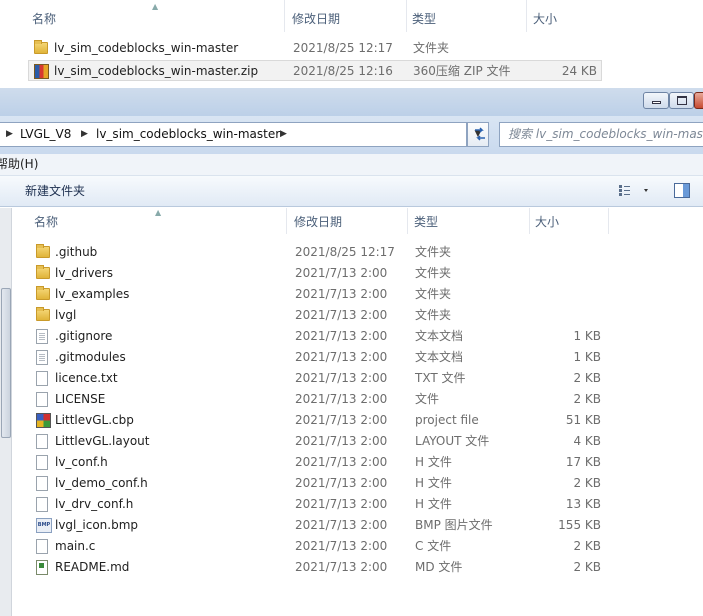  I want to click on file-row: .gitignore 2021/7/13 2:00 文本文档 1 KB, so click(305, 336).